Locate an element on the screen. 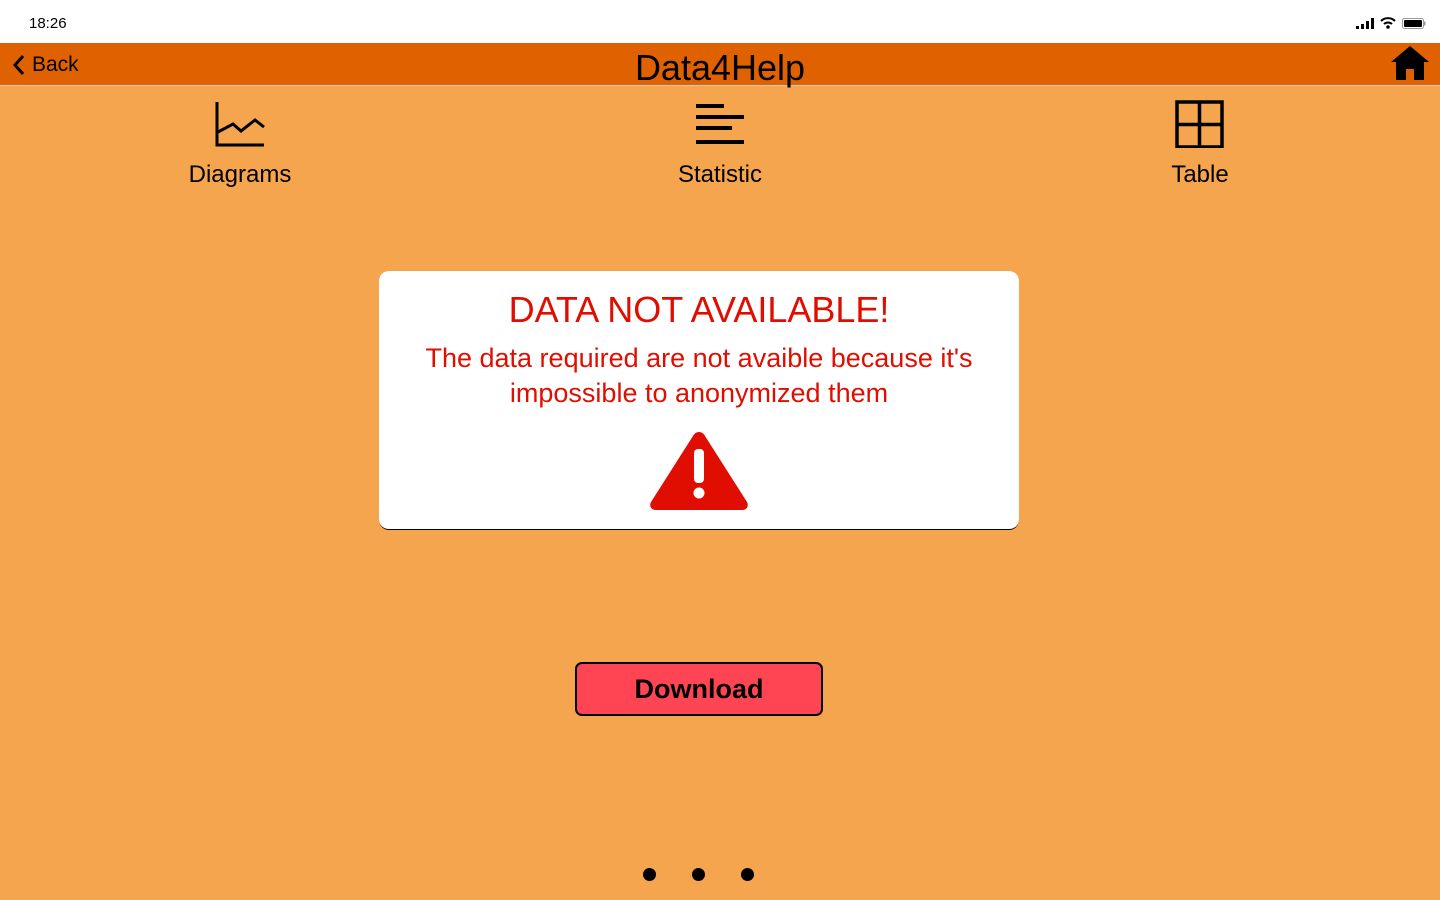  download-button: Download is located at coordinates (699, 689).